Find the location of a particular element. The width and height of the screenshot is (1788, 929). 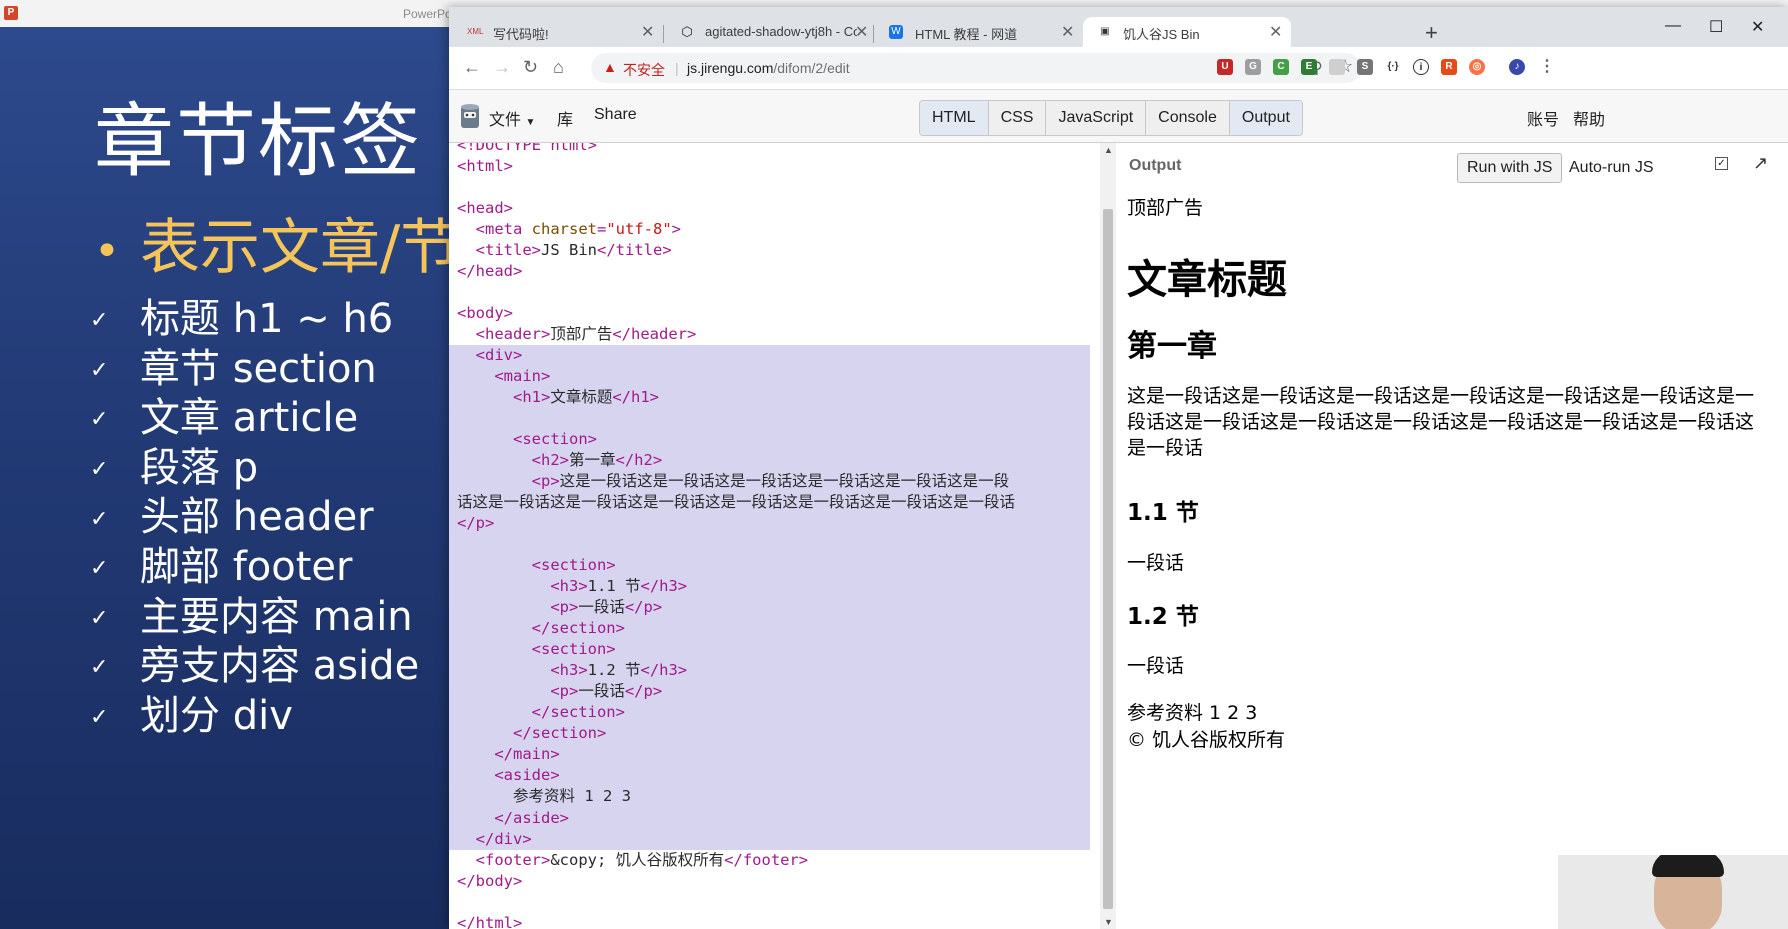

code-line: </p> is located at coordinates (769, 524).